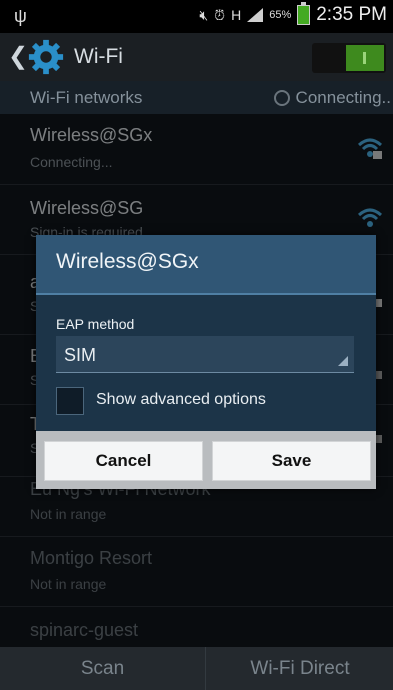  Describe the element at coordinates (86, 97) in the screenshot. I see `section-label: Wi-Fi networks` at that location.